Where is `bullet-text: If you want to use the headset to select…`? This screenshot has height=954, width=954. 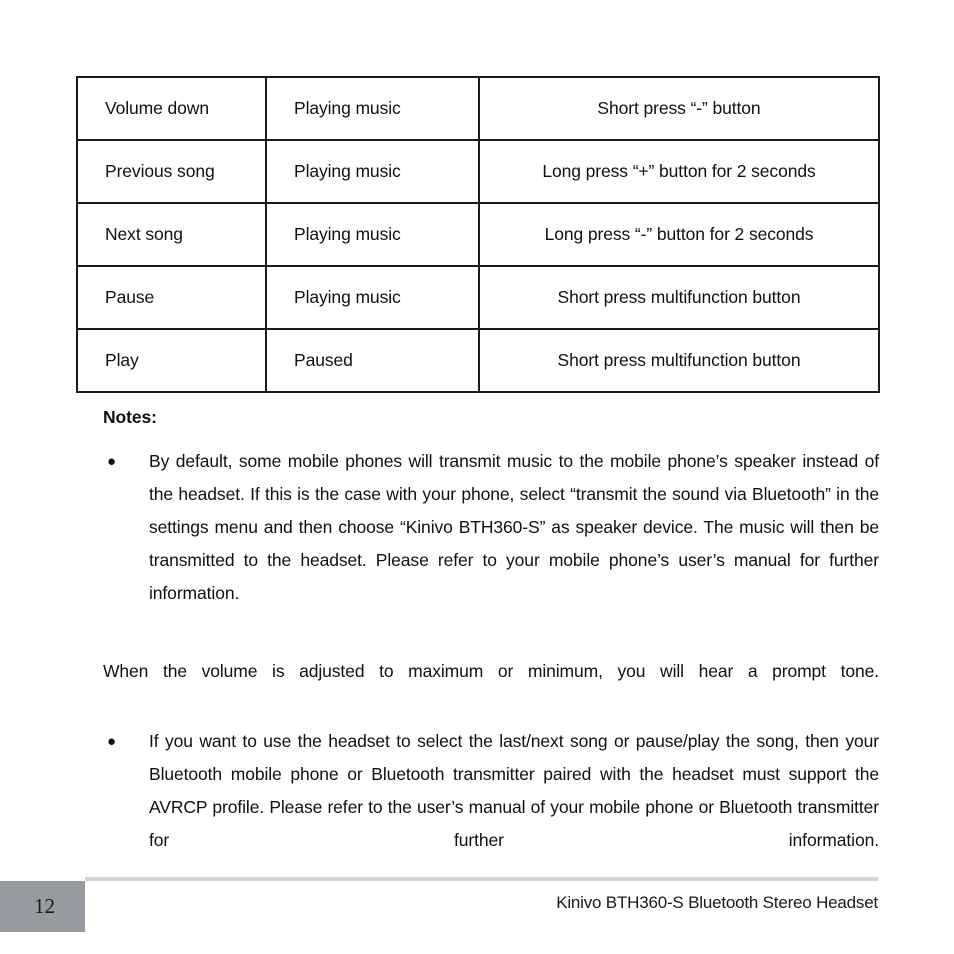
bullet-text: If you want to use the headset to select… is located at coordinates (514, 790).